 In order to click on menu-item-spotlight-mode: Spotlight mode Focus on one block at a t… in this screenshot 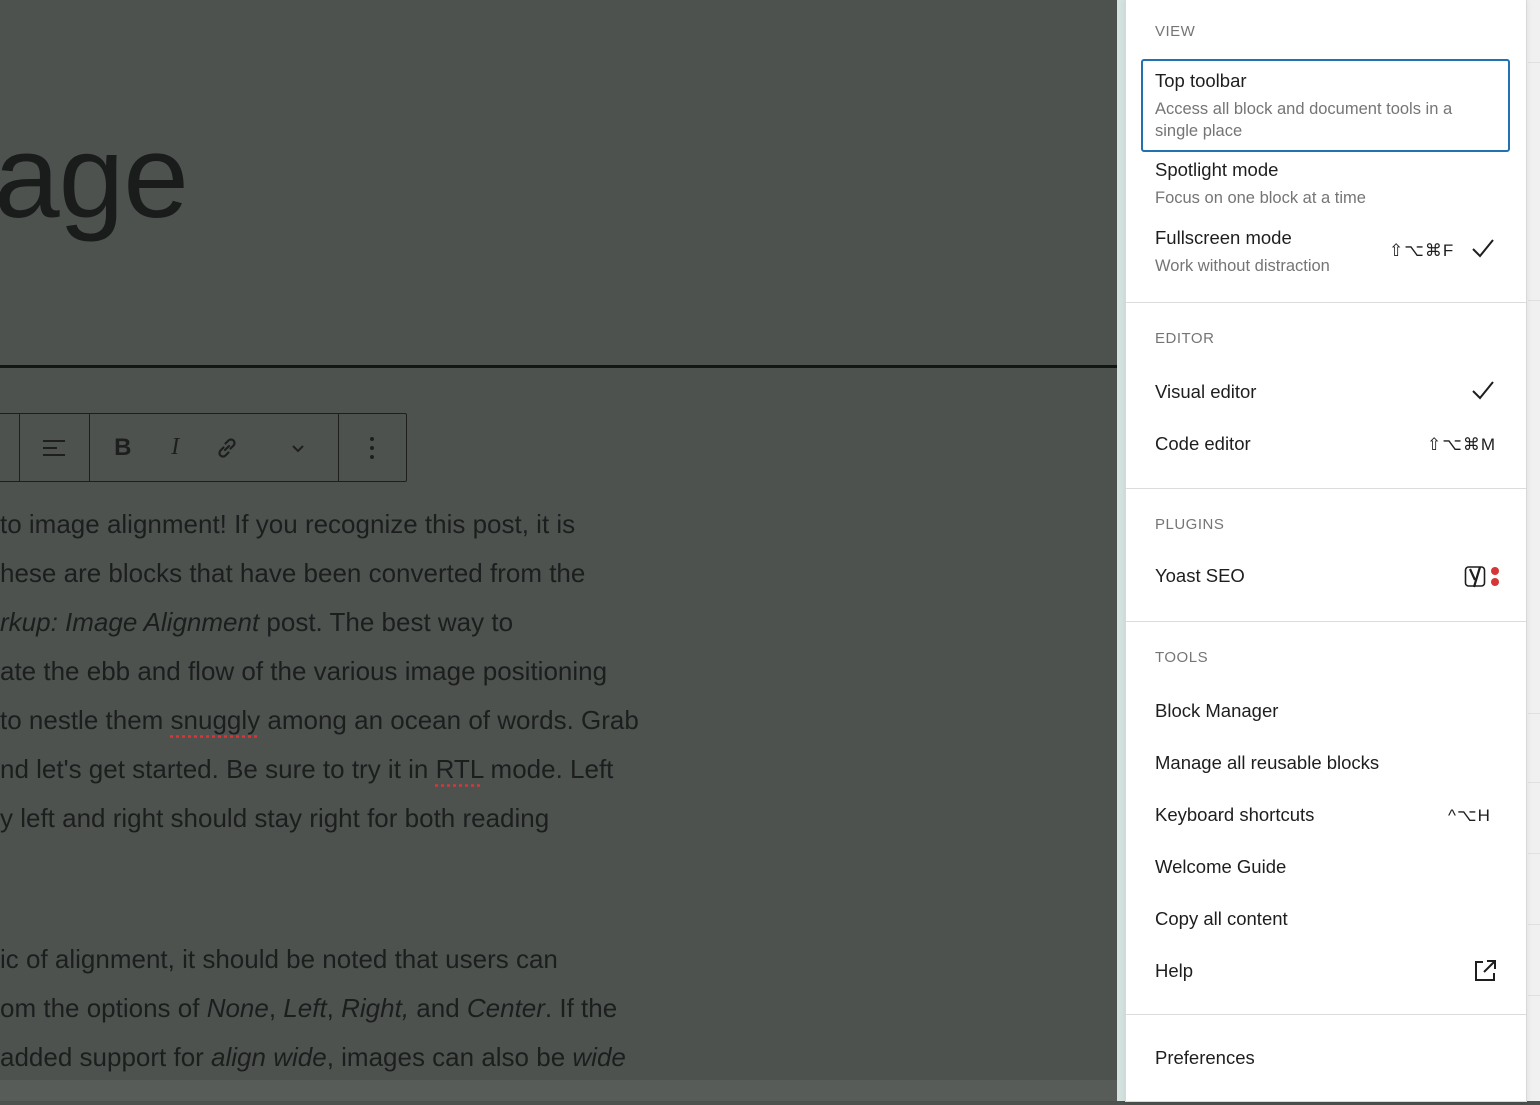, I will do `click(1325, 184)`.